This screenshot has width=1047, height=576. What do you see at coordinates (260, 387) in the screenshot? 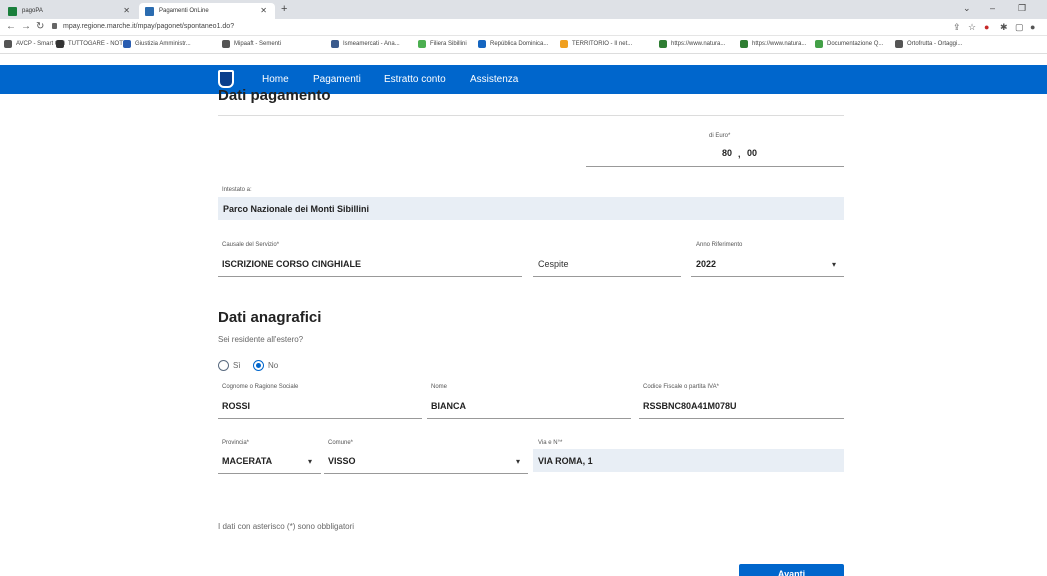
I see `cognome-label: Cognome o Ragione Sociale` at bounding box center [260, 387].